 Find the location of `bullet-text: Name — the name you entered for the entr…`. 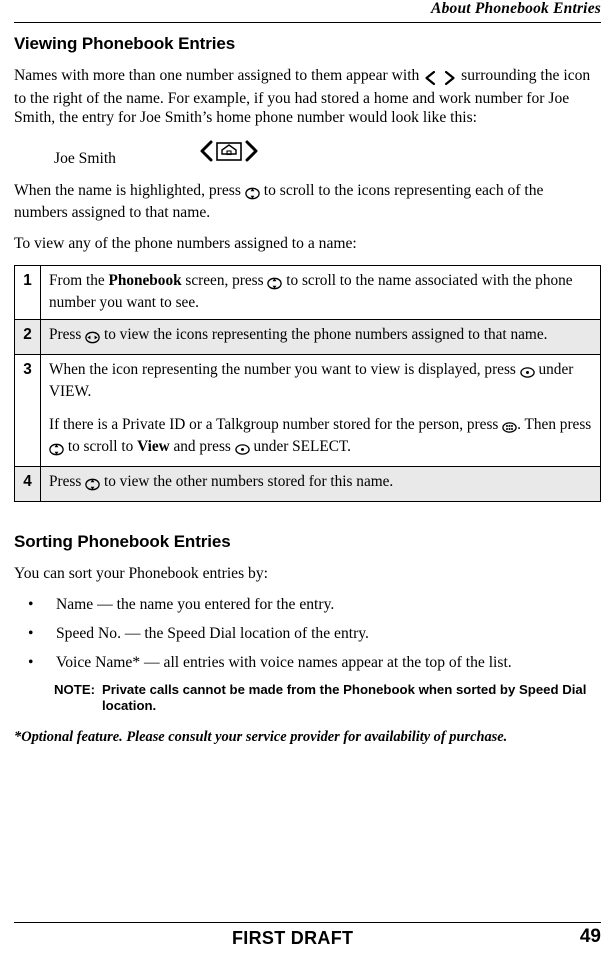

bullet-text: Name — the name you entered for the entr… is located at coordinates (195, 604).